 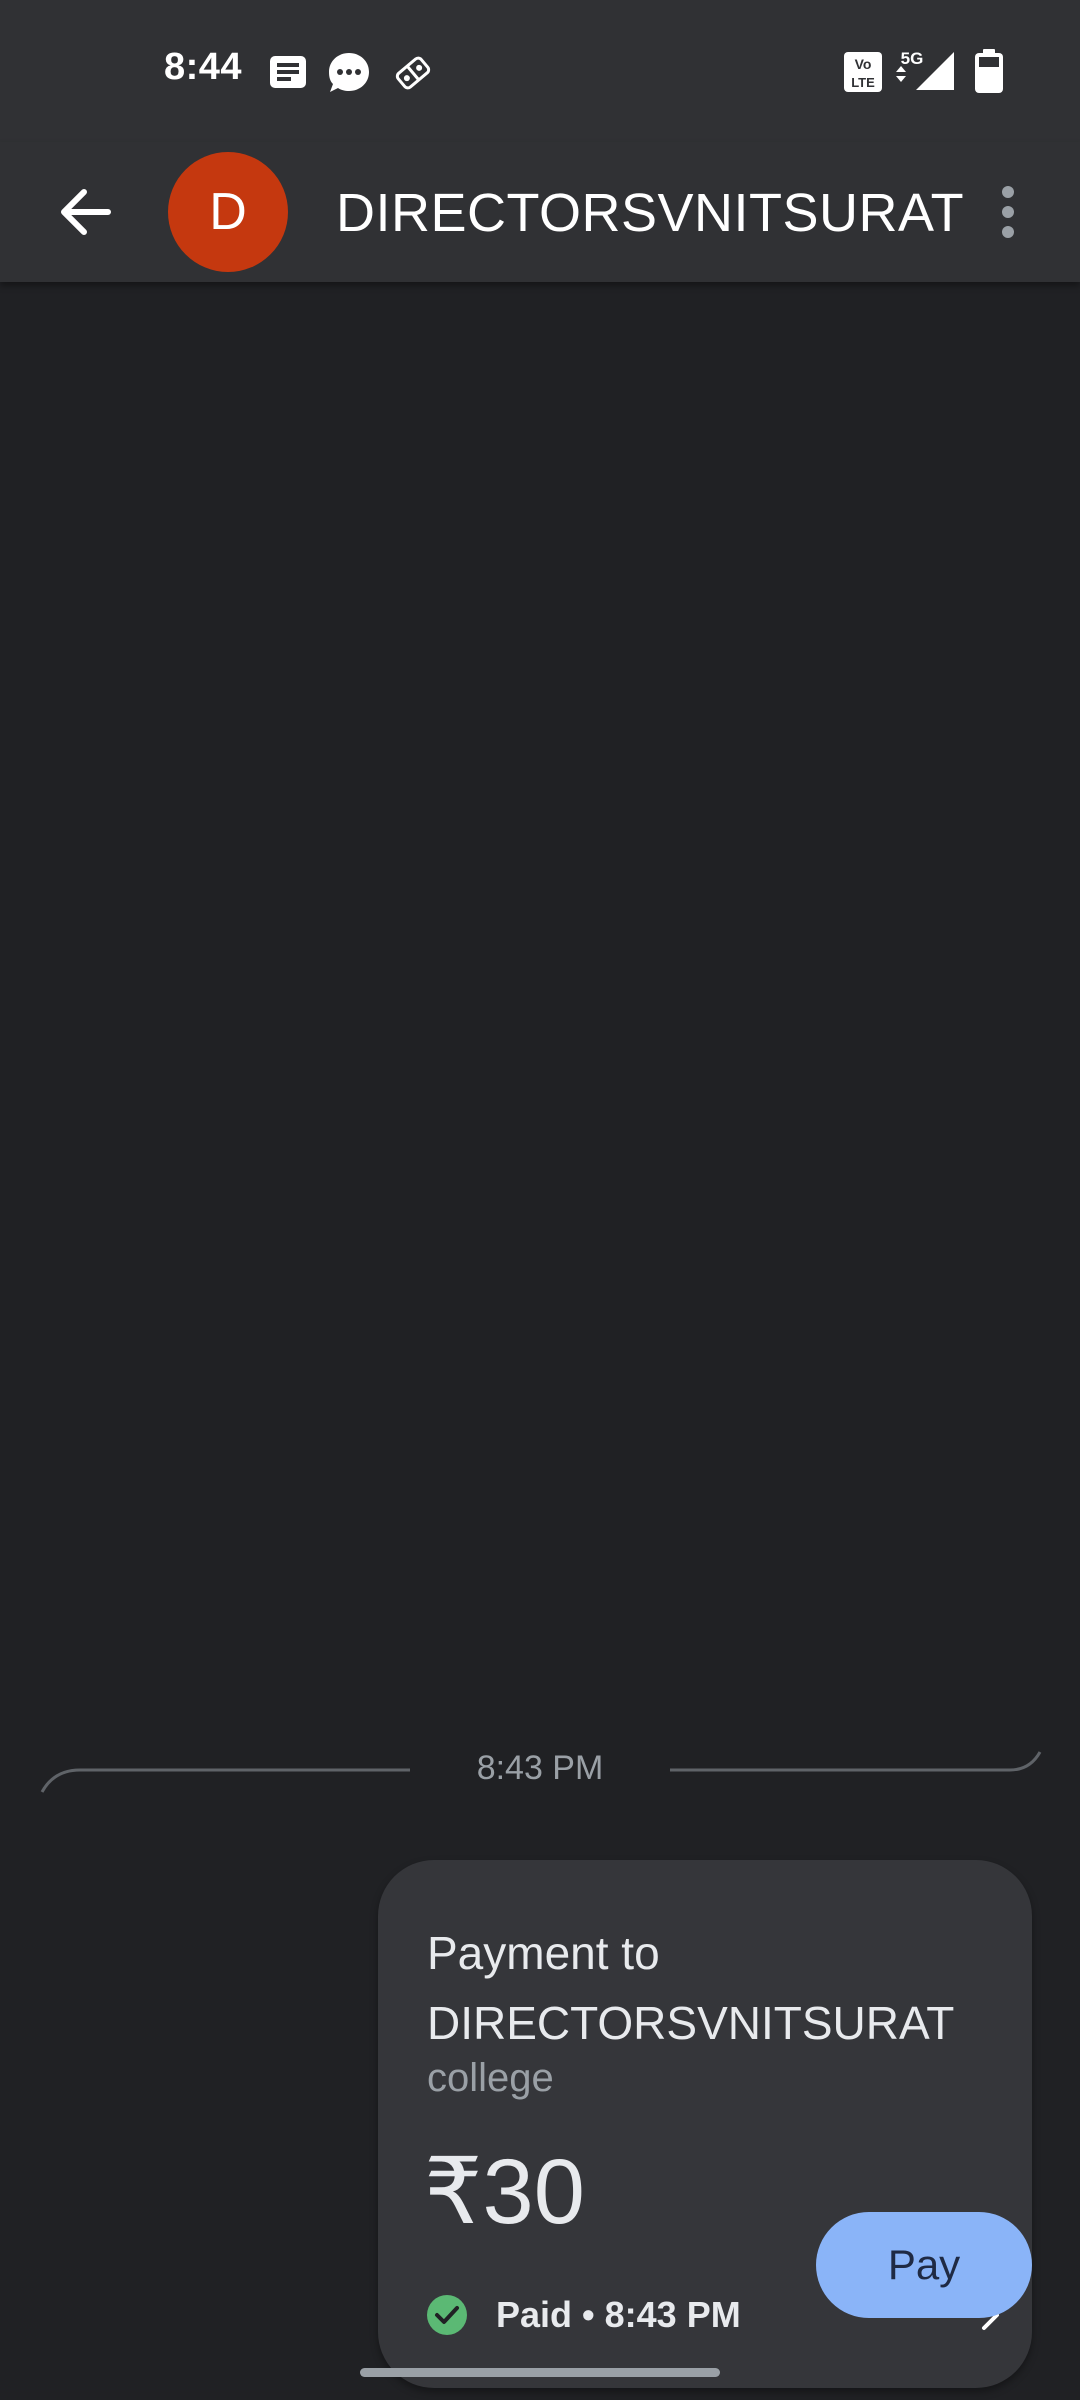 What do you see at coordinates (540, 2372) in the screenshot?
I see `gesture-nav-handle` at bounding box center [540, 2372].